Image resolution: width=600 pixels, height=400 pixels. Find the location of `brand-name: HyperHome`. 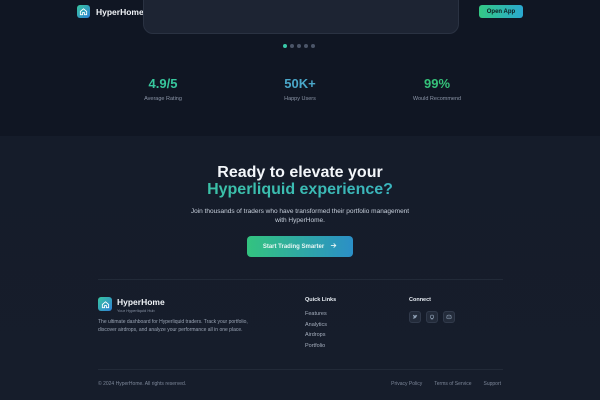

brand-name: HyperHome is located at coordinates (120, 11).